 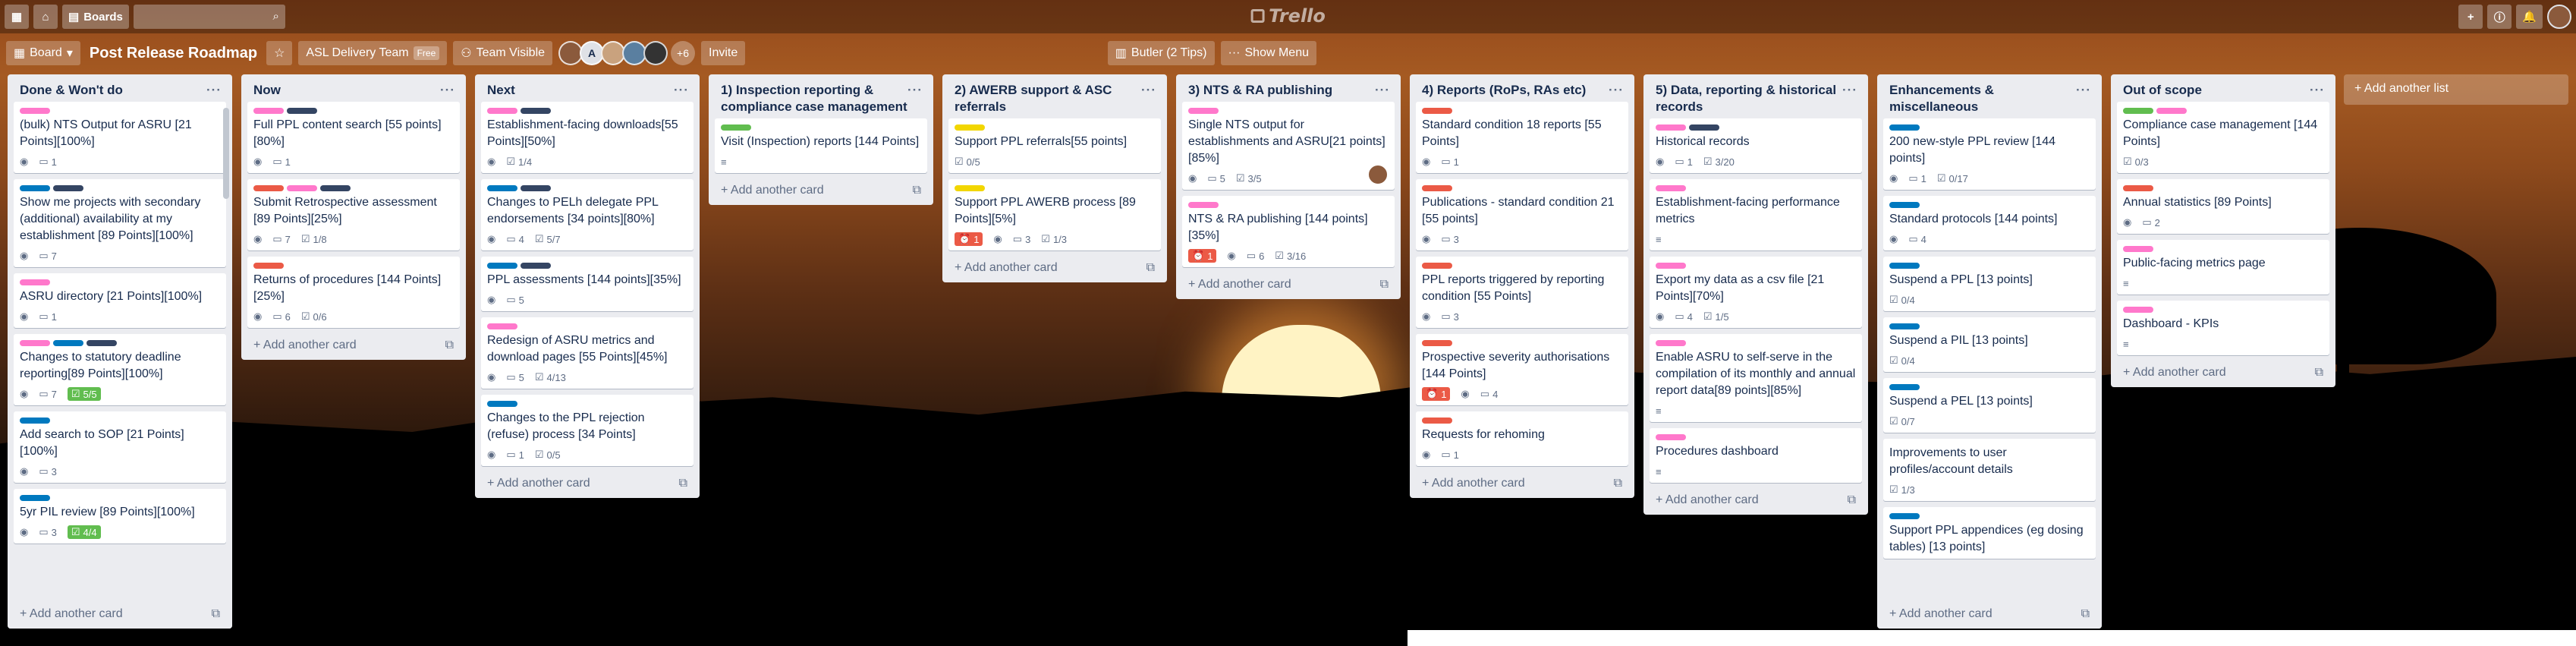 I want to click on show-menu-button: ··· Show Menu, so click(x=1268, y=53).